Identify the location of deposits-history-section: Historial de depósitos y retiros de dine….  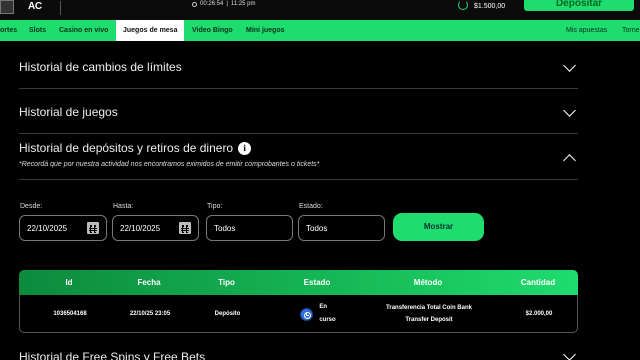
(298, 157).